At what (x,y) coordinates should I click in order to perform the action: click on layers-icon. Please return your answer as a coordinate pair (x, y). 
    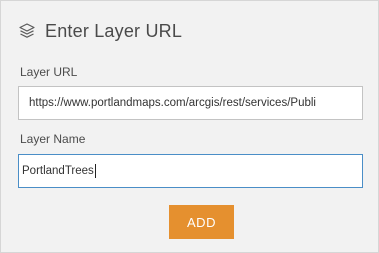
    Looking at the image, I should click on (27, 31).